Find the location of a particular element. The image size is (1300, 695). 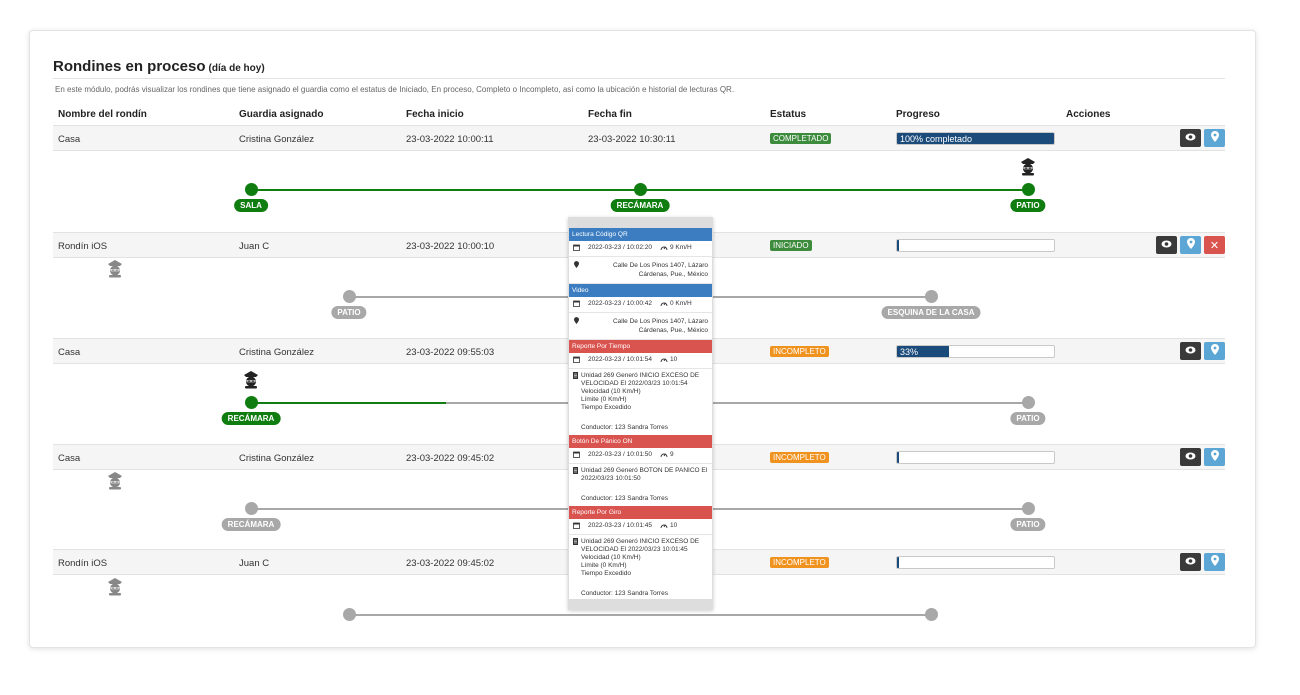

popup-section-title: Botón De Pánico ON is located at coordinates (640, 441).